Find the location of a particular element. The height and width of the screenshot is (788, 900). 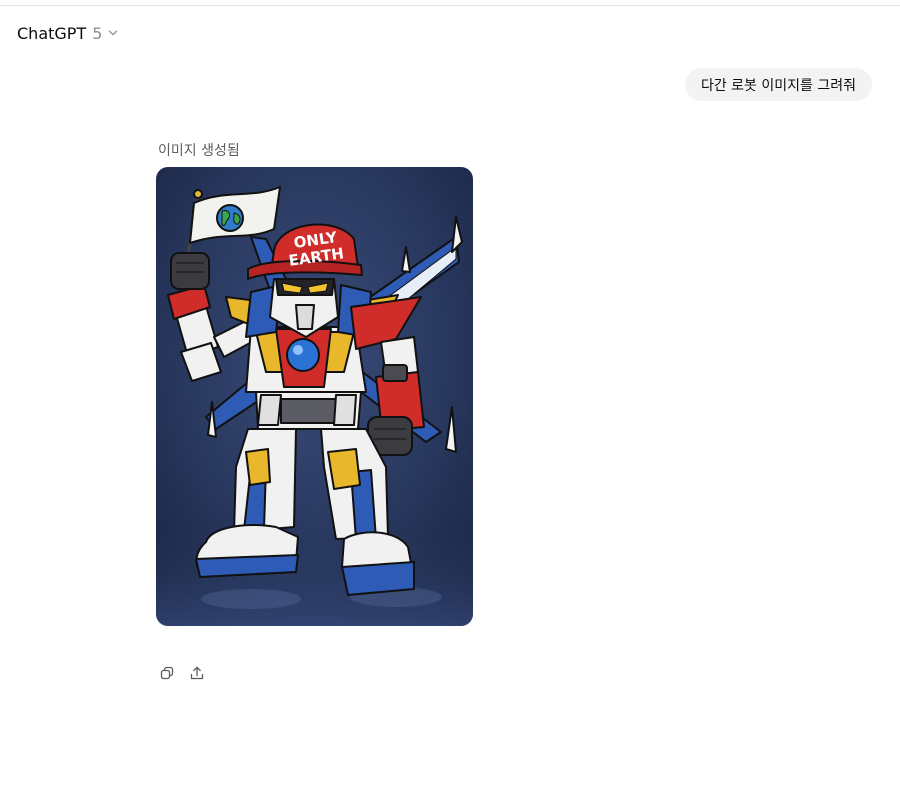

model-switcher: ChatGPT 5 is located at coordinates (67, 33).